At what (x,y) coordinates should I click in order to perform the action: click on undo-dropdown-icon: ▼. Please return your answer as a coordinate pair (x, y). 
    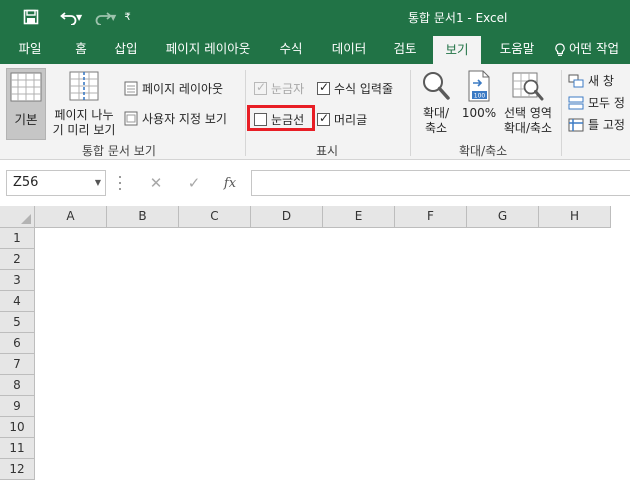
    Looking at the image, I should click on (79, 17).